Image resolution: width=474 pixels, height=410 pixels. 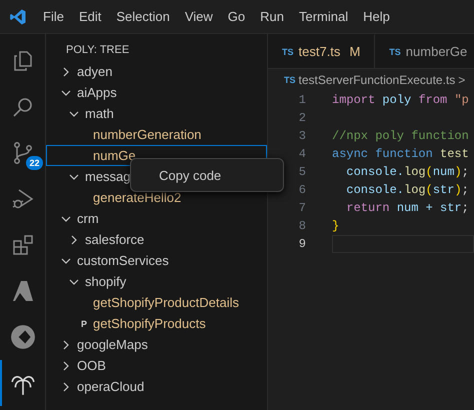 What do you see at coordinates (407, 190) in the screenshot?
I see `code-line: console.log(str);` at bounding box center [407, 190].